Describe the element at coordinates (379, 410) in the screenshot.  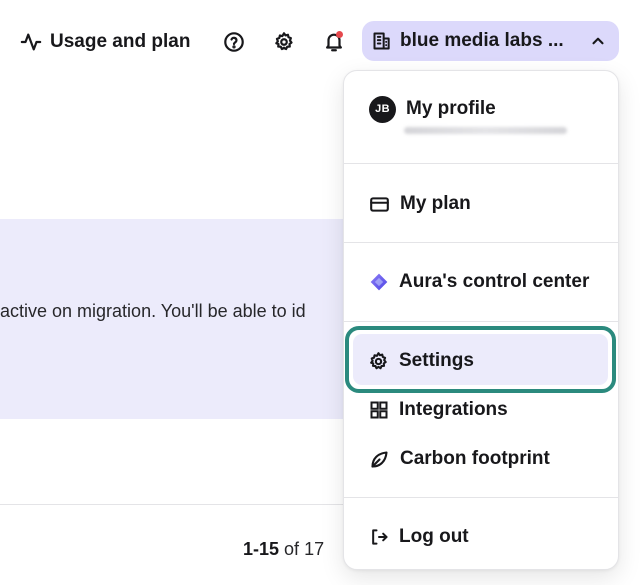
I see `grid-icon` at that location.